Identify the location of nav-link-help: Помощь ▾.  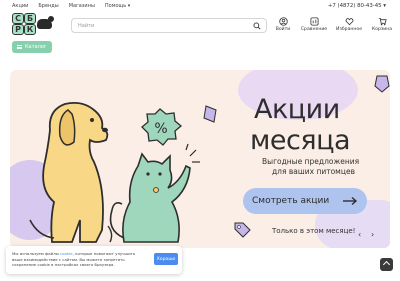
(117, 6).